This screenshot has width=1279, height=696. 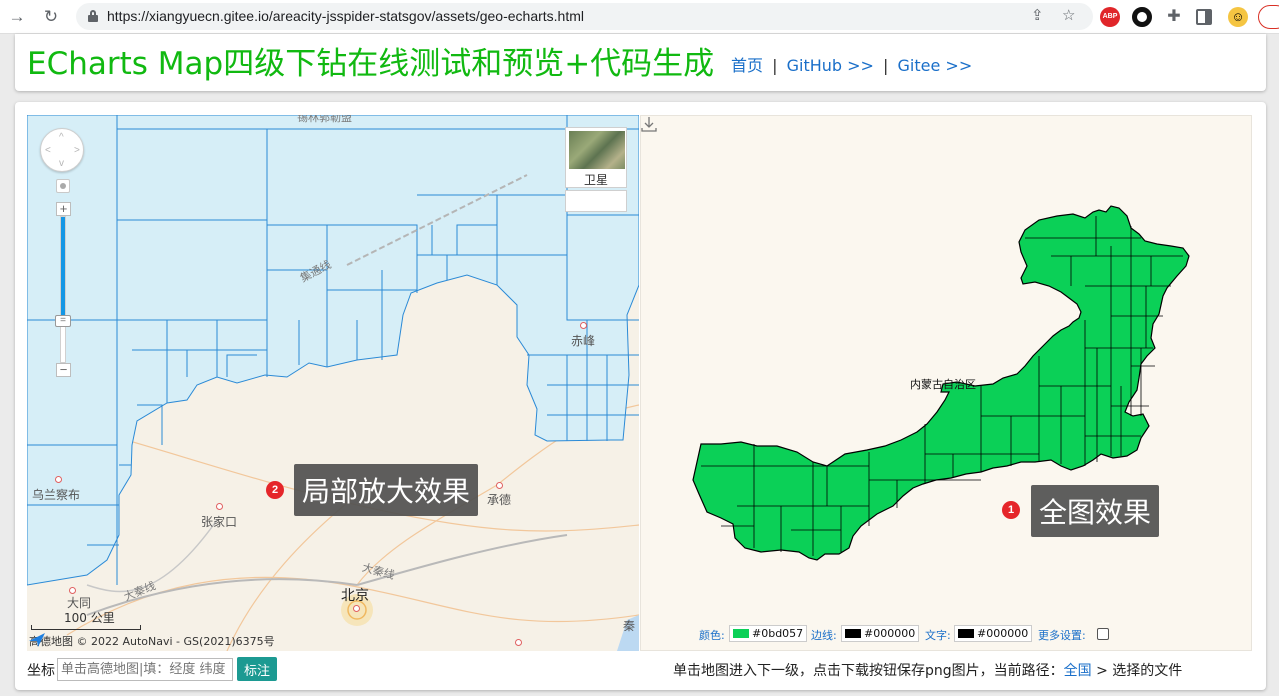 What do you see at coordinates (943, 384) in the screenshot?
I see `region-label: 内蒙古自治区` at bounding box center [943, 384].